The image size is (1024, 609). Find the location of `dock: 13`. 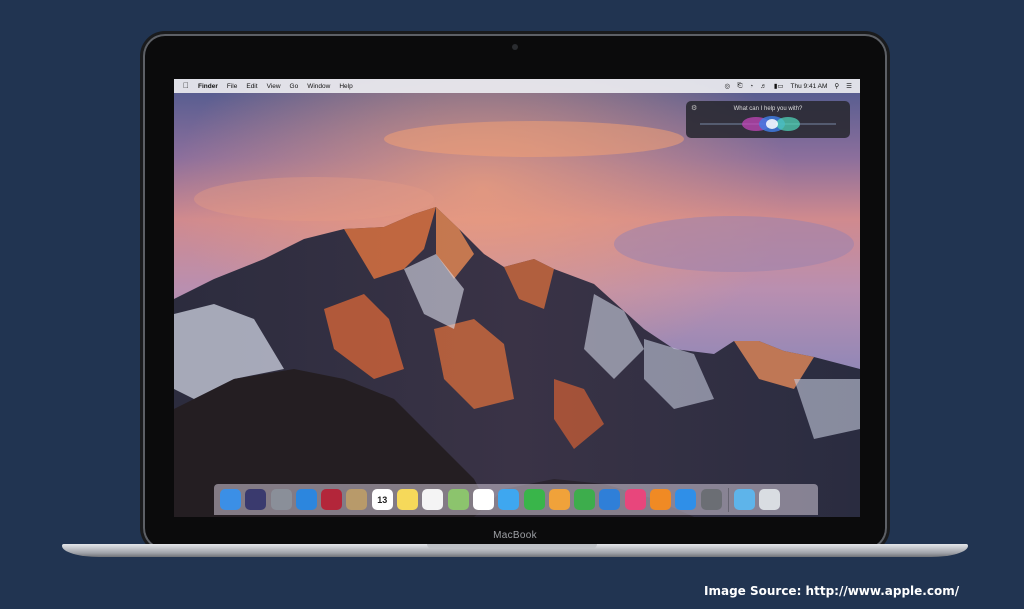

dock: 13 is located at coordinates (516, 499).